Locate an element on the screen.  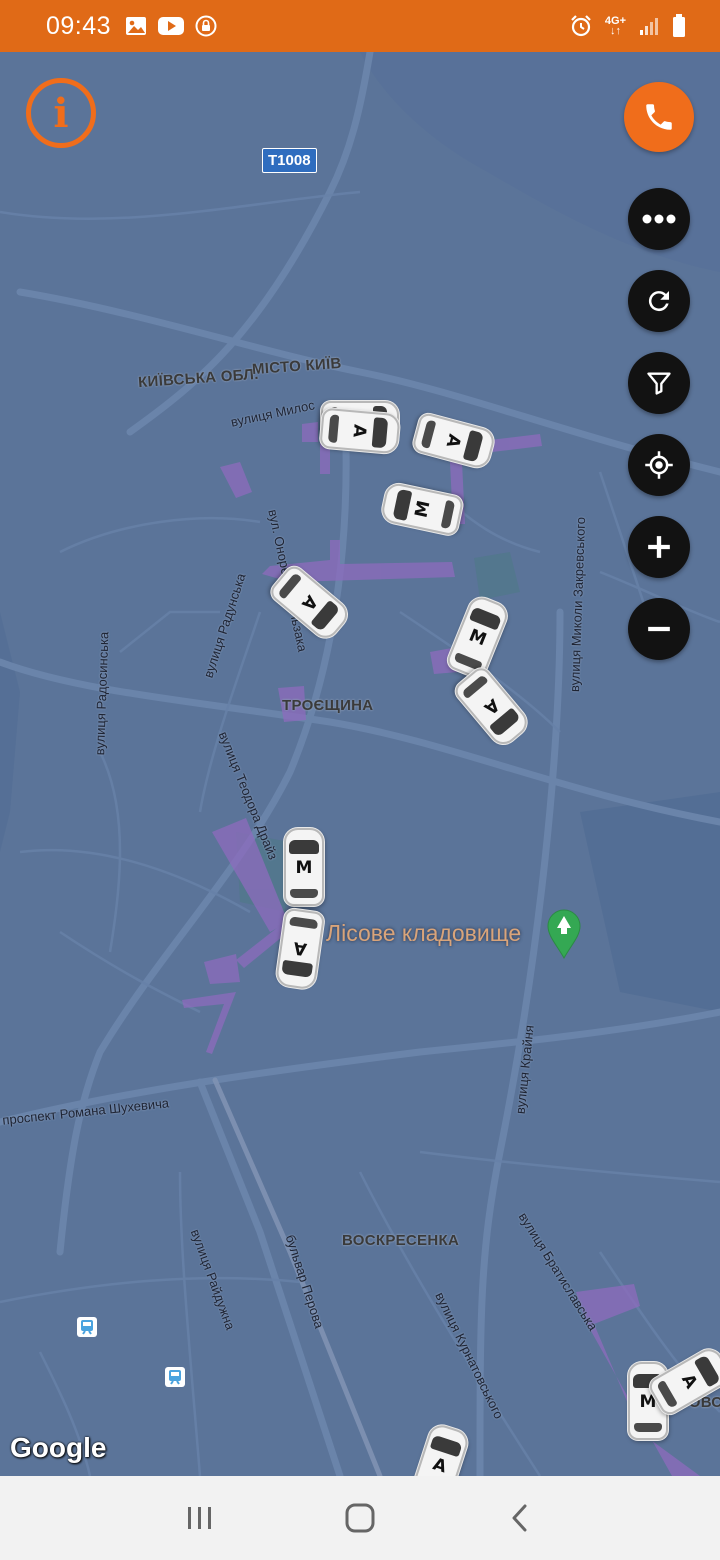
voskresenka-label: ВОСКРЕСЕНКА is located at coordinates (401, 1240).